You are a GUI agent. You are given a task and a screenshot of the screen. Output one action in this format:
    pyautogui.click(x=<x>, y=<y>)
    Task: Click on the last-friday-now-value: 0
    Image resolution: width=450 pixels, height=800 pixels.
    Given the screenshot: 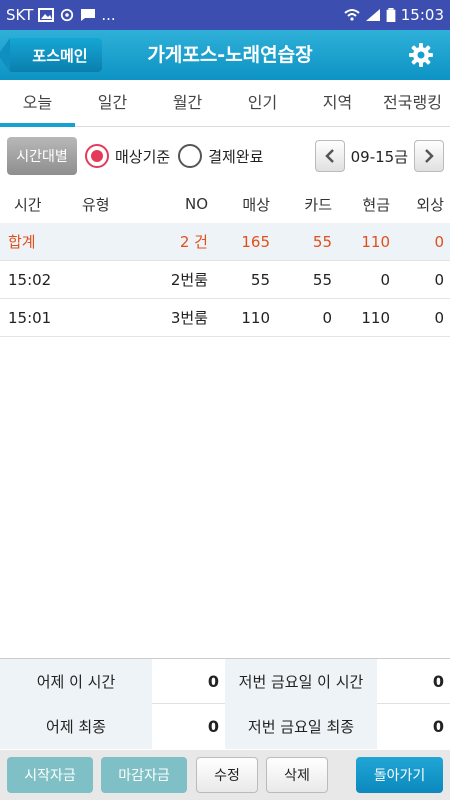 What is the action you would take?
    pyautogui.click(x=438, y=681)
    